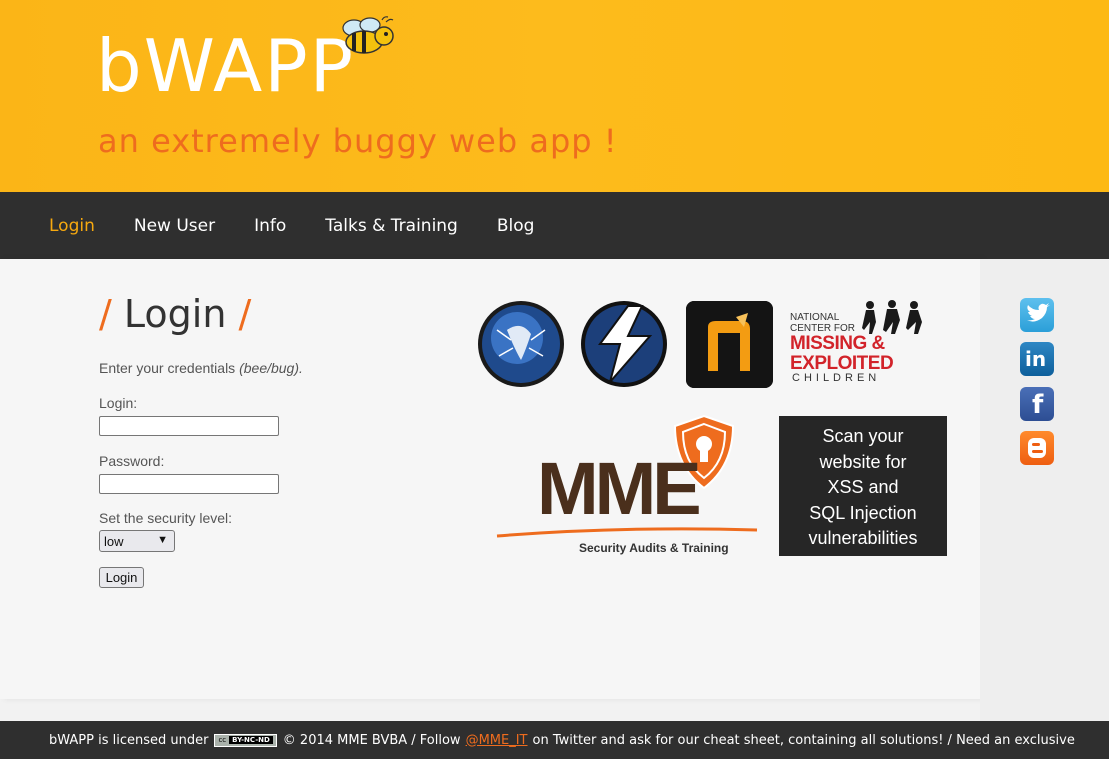 This screenshot has height=759, width=1109. I want to click on scan-line: SQL Injection, so click(863, 512).